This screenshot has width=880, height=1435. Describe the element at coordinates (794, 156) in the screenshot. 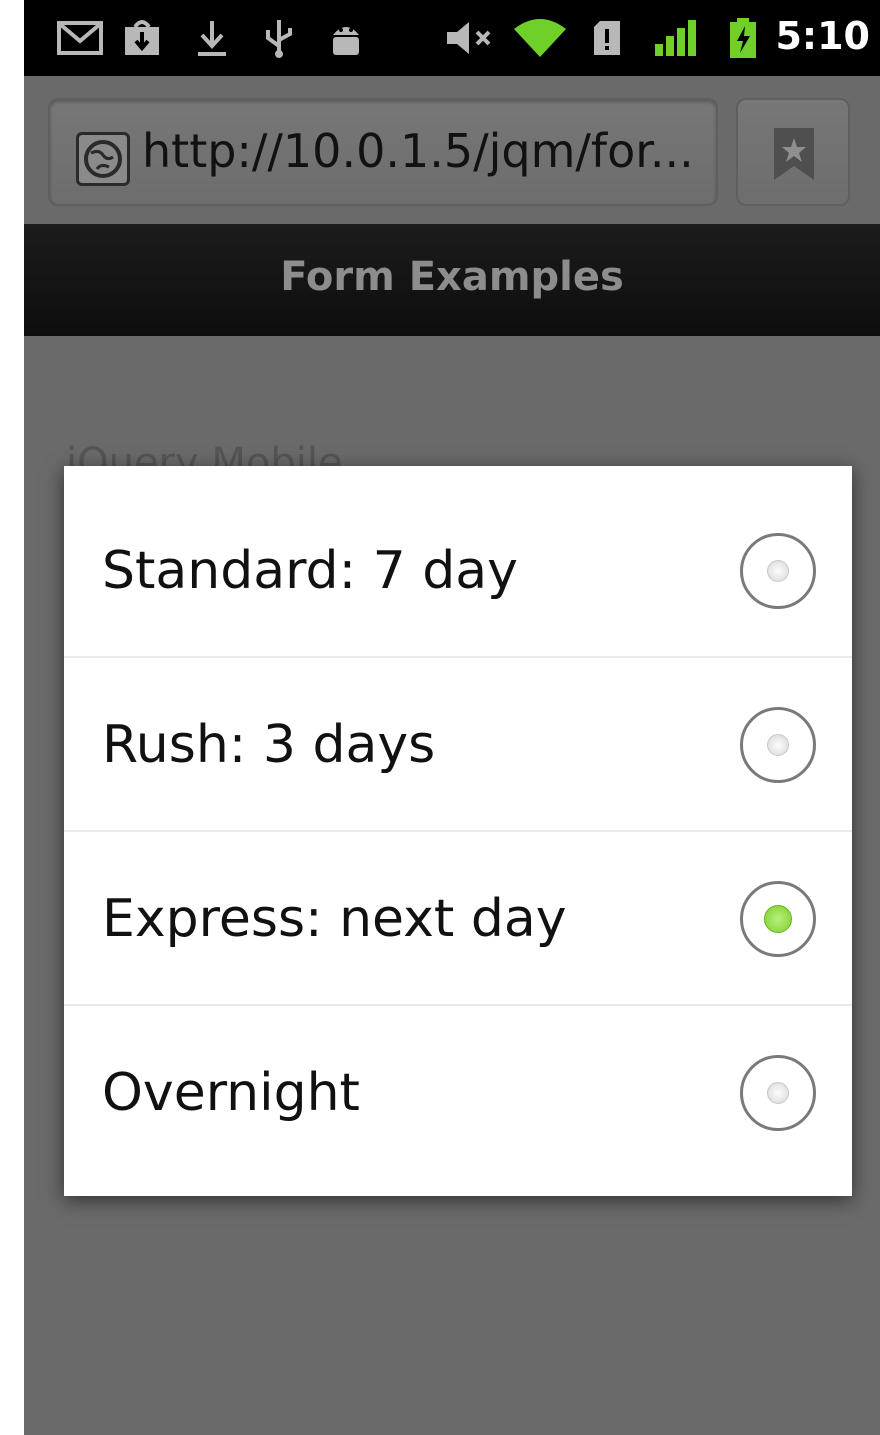

I see `bookmark-icon` at that location.